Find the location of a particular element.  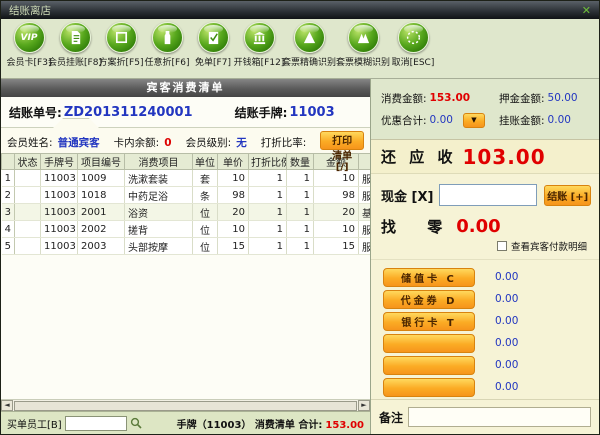

toolbar-button-plan-discount: 方案折[F5] is located at coordinates (121, 45).